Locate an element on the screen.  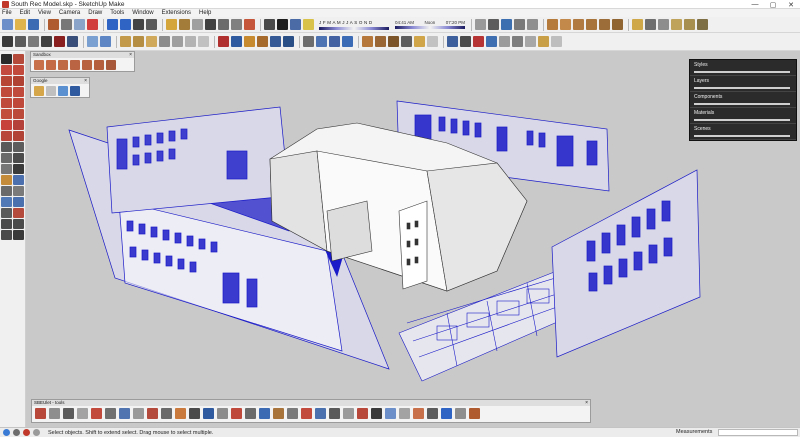
walk-tool-icon is located at coordinates (6, 235).